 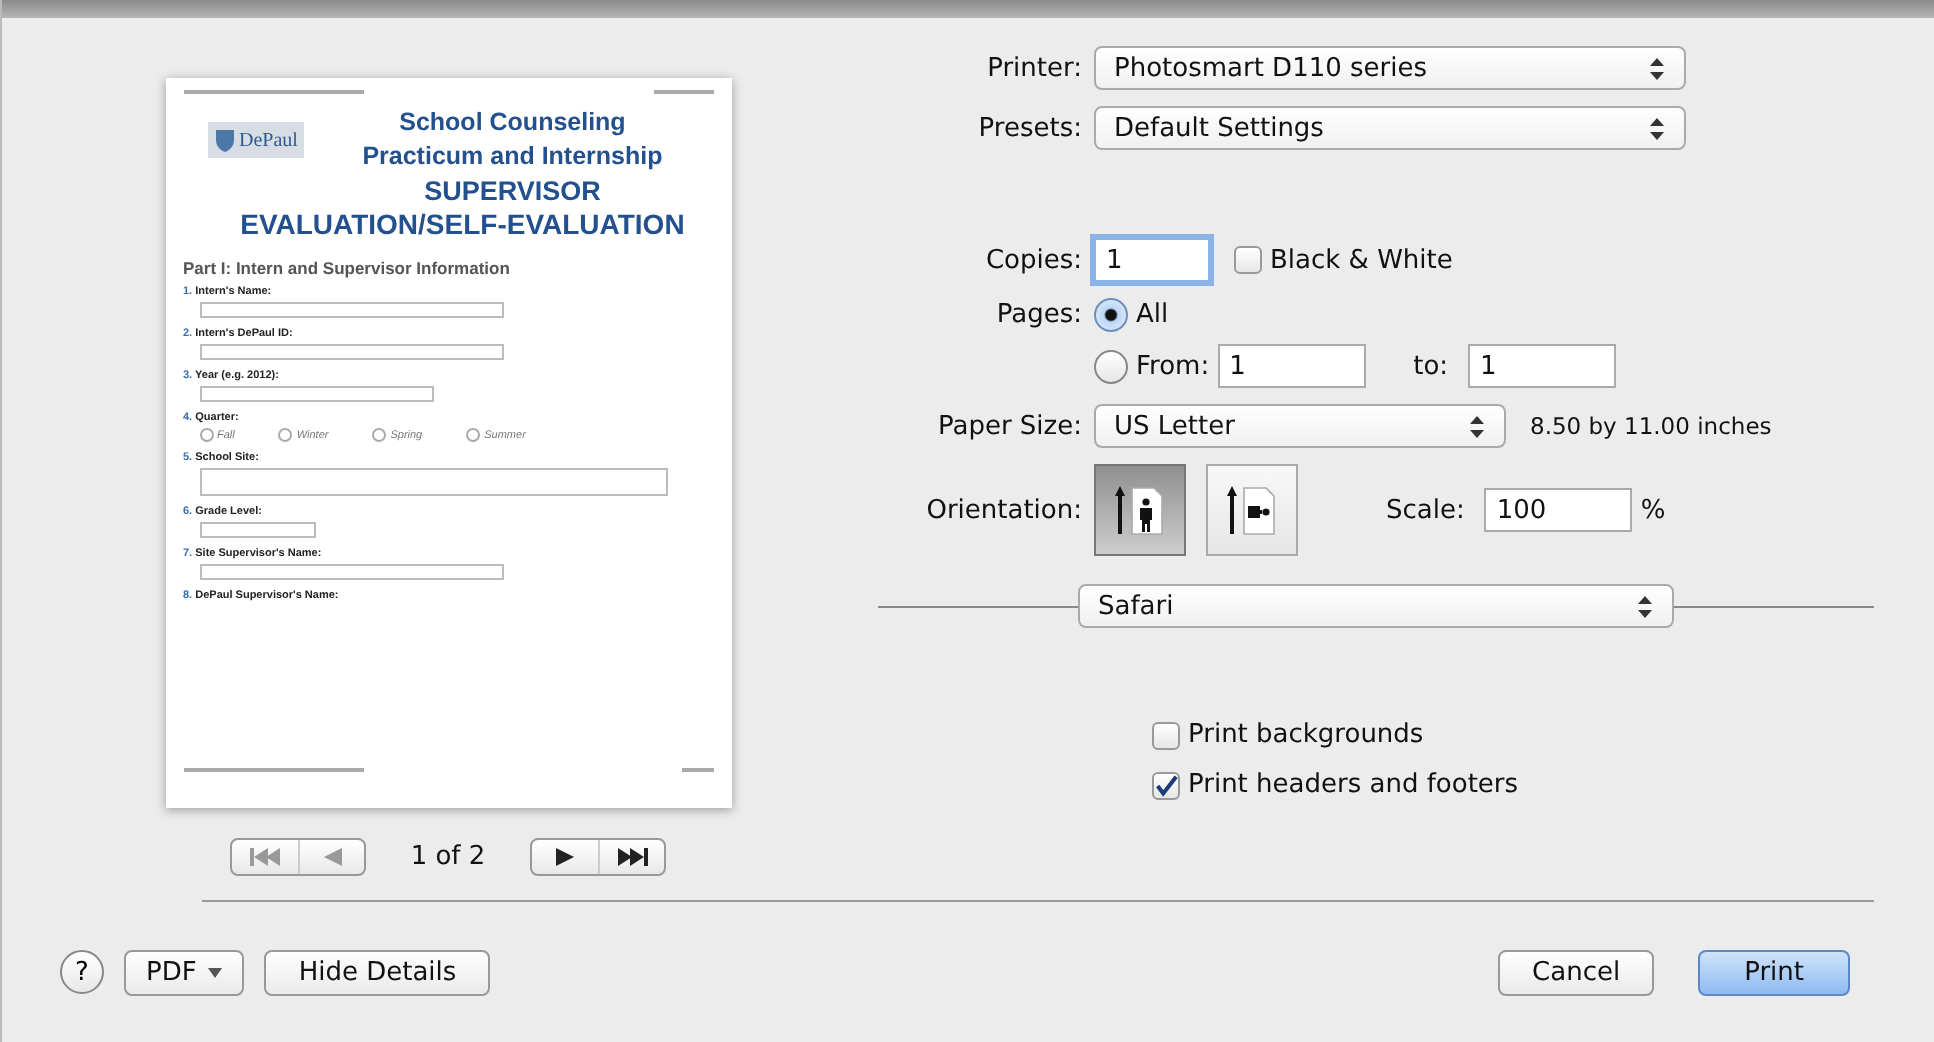 What do you see at coordinates (1111, 315) in the screenshot?
I see `all-pages-radio` at bounding box center [1111, 315].